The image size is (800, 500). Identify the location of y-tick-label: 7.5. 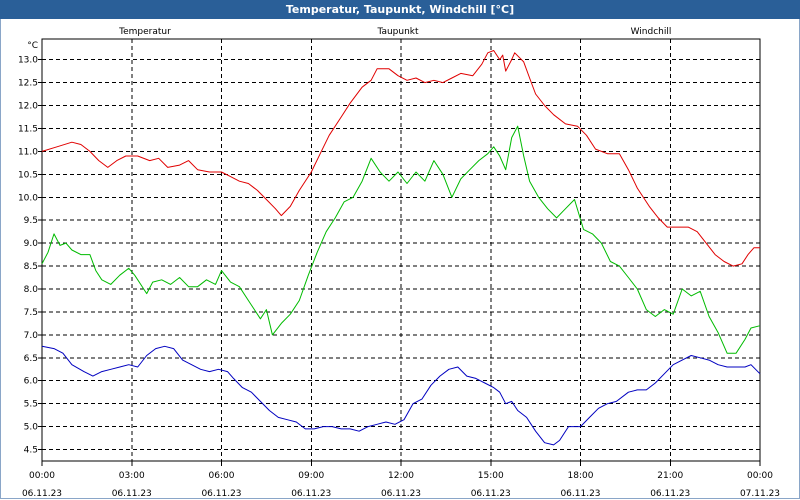
(31, 313).